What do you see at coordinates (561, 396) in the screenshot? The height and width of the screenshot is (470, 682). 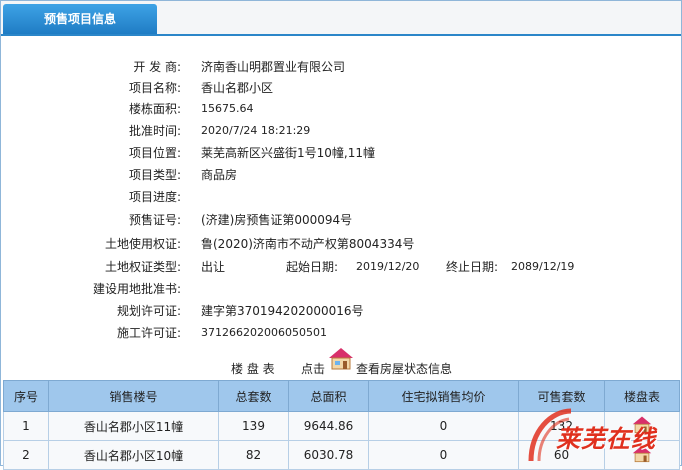 I see `header-available-units: 可售套数` at bounding box center [561, 396].